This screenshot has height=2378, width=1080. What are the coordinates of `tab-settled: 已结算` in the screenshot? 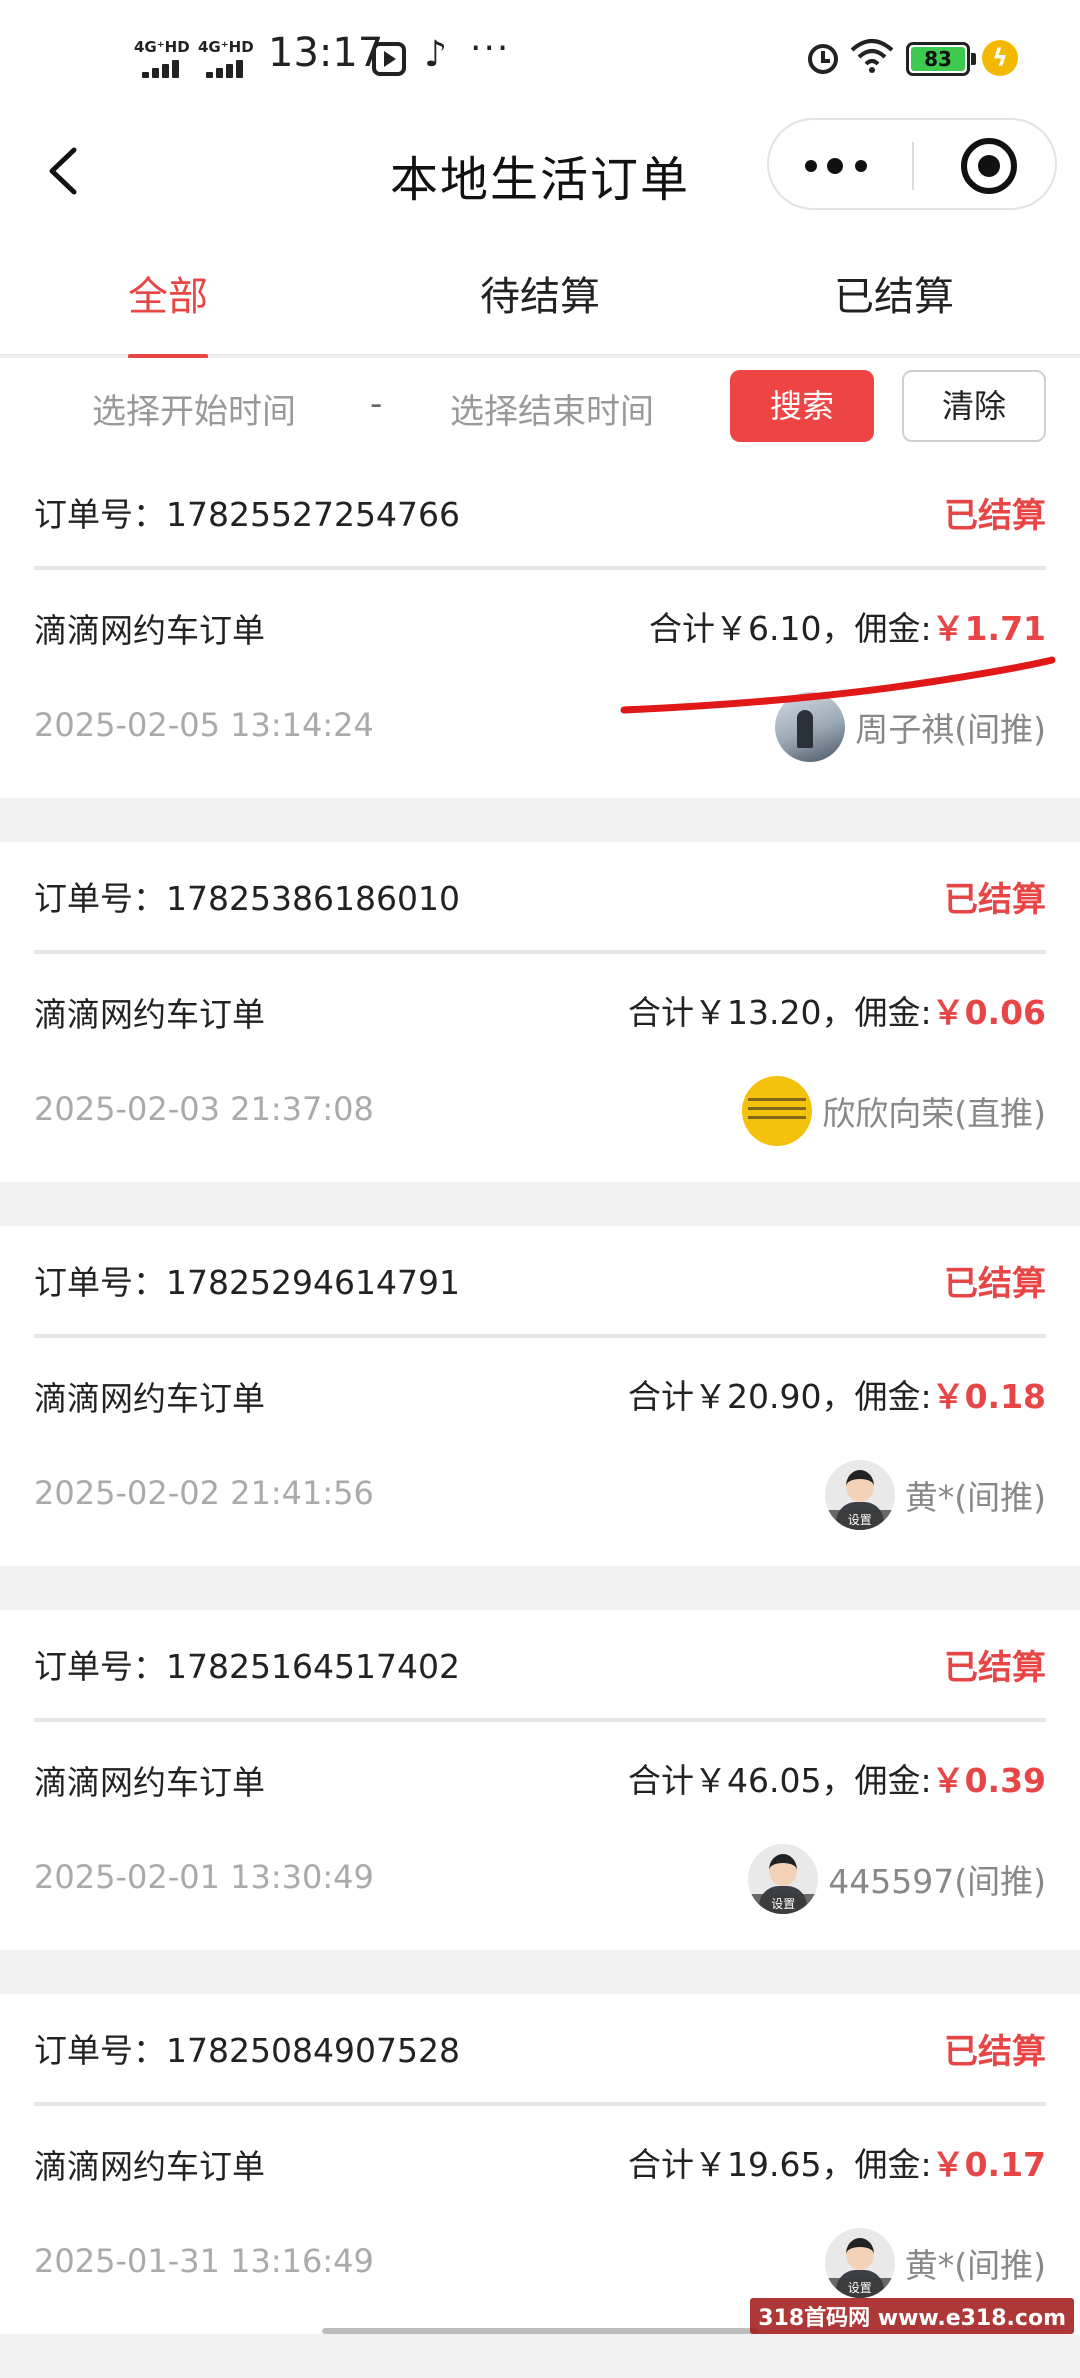 It's located at (894, 293).